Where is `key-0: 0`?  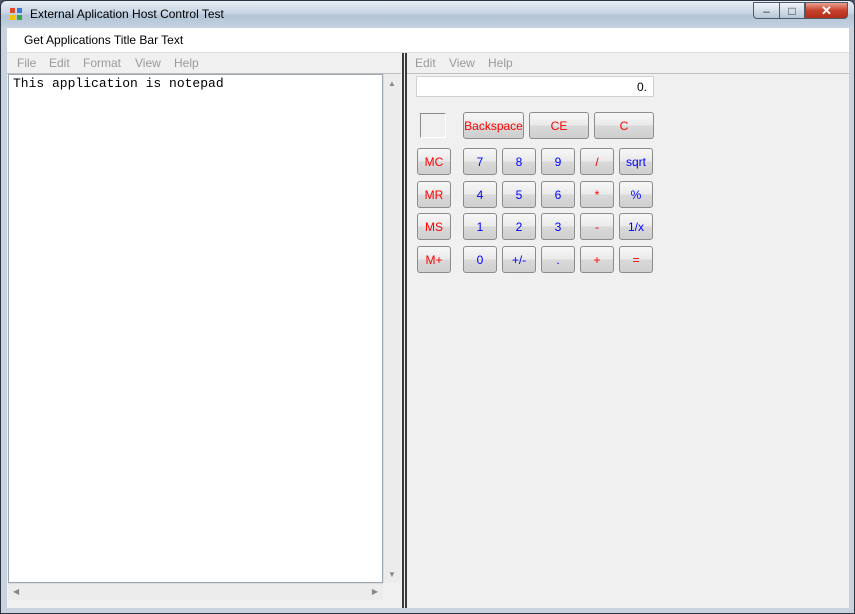
key-0: 0 is located at coordinates (480, 259).